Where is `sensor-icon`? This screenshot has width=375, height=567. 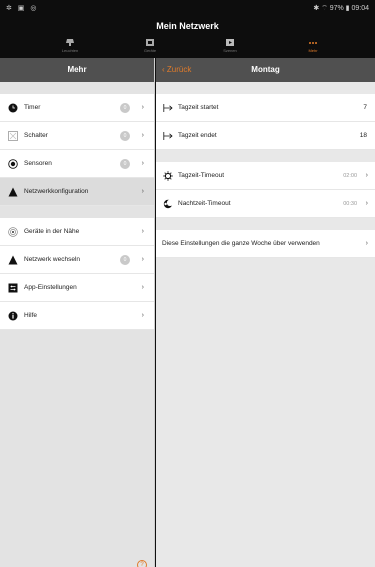 sensor-icon is located at coordinates (13, 164).